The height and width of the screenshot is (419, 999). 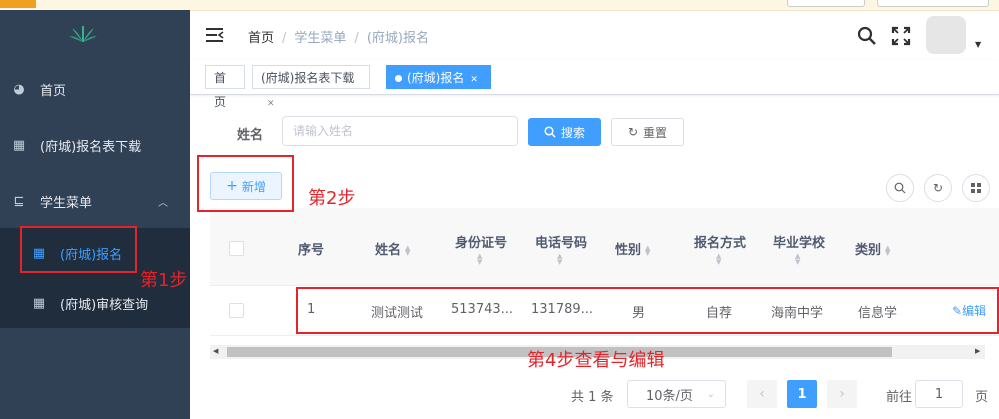 I want to click on avatar, so click(x=946, y=35).